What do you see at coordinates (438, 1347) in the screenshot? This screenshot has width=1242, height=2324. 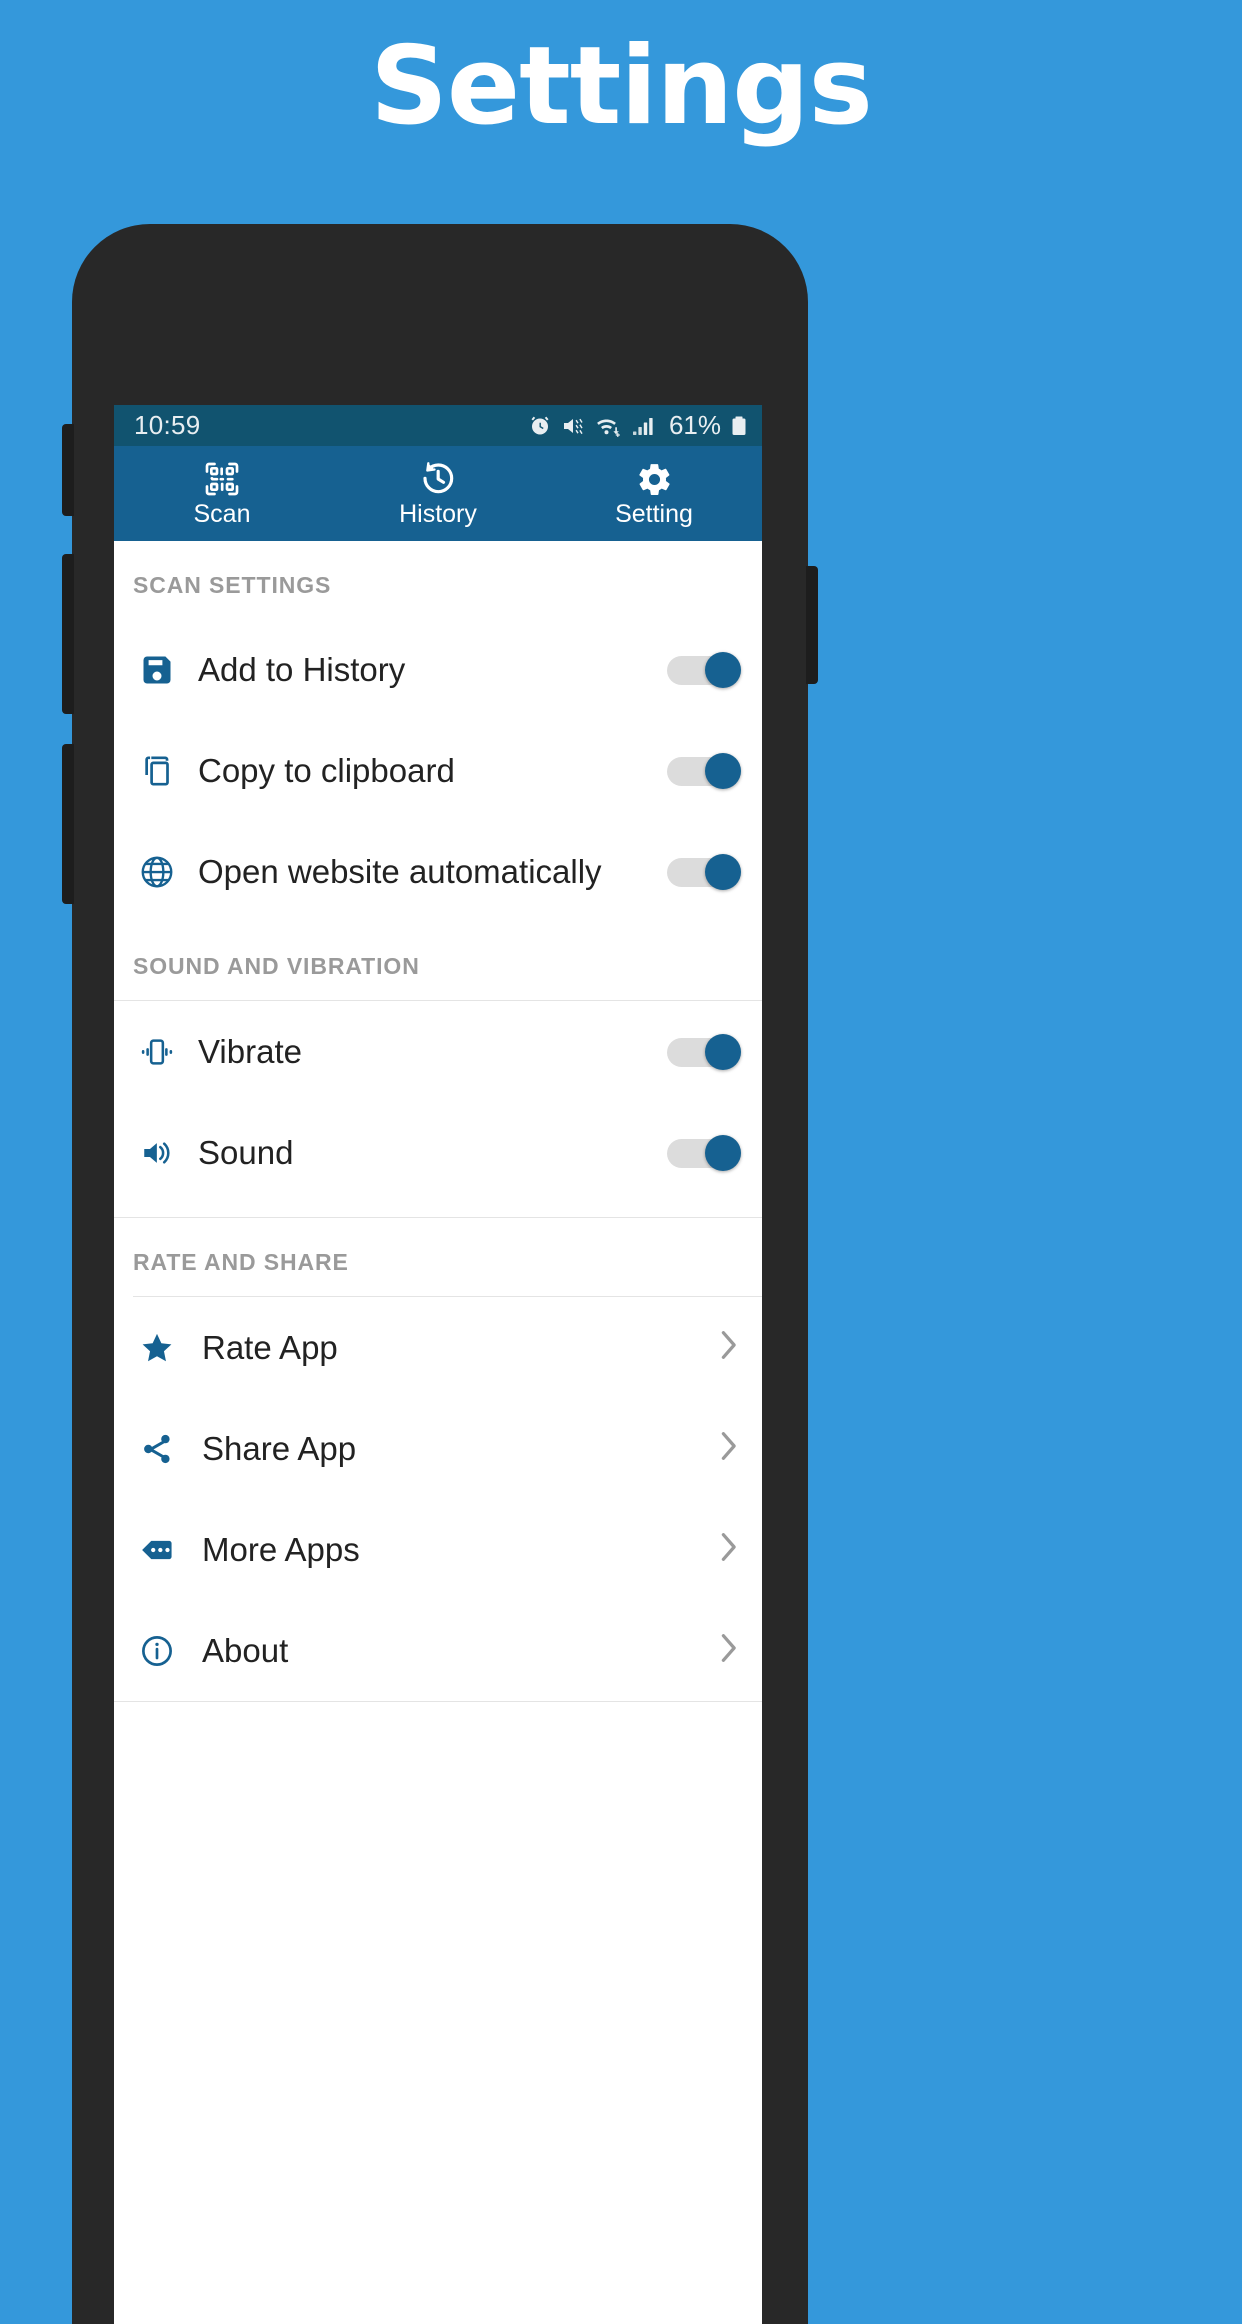 I see `setting-row-rate-app: Rate App` at bounding box center [438, 1347].